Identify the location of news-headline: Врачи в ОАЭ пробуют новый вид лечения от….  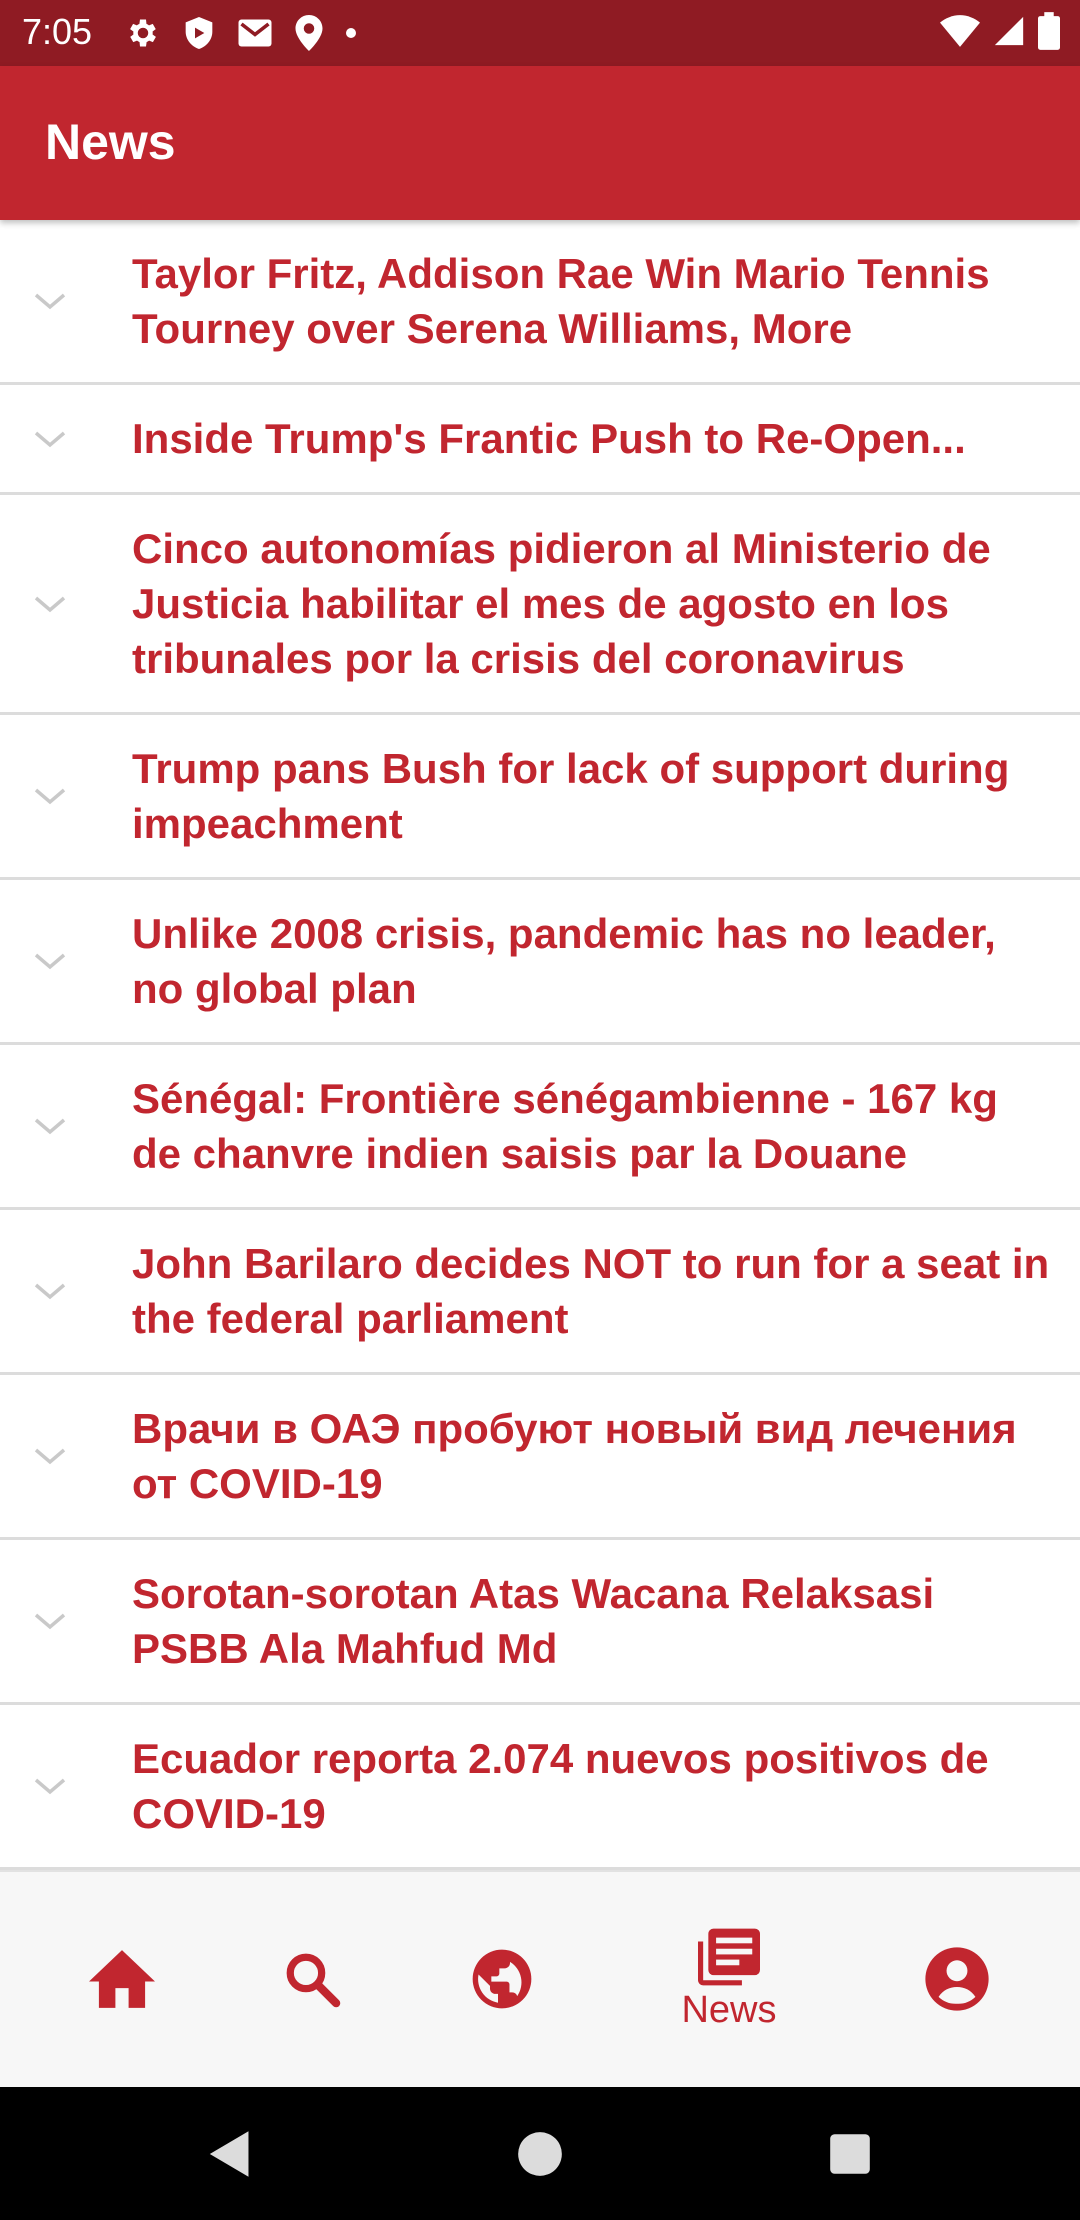
(592, 1456).